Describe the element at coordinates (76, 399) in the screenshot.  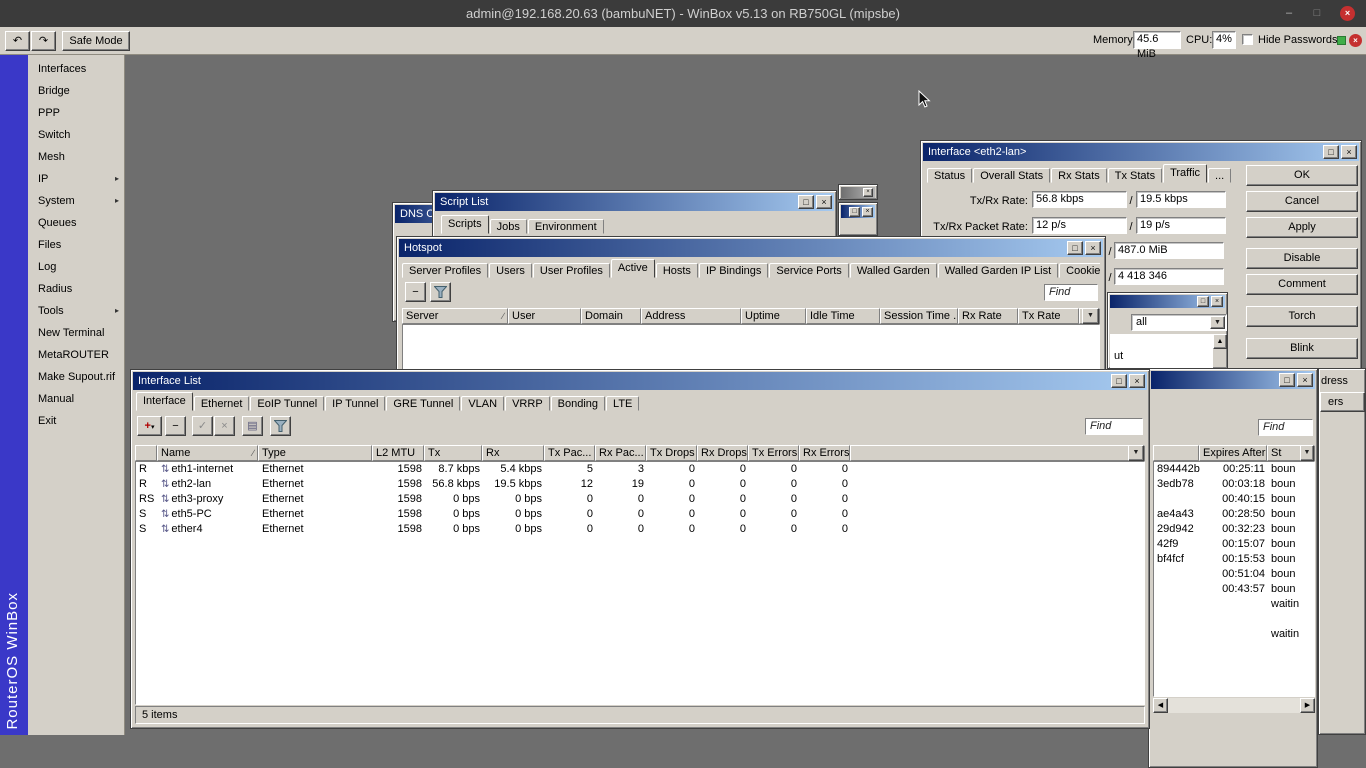
I see `sidebar-item-manual: Manual` at that location.